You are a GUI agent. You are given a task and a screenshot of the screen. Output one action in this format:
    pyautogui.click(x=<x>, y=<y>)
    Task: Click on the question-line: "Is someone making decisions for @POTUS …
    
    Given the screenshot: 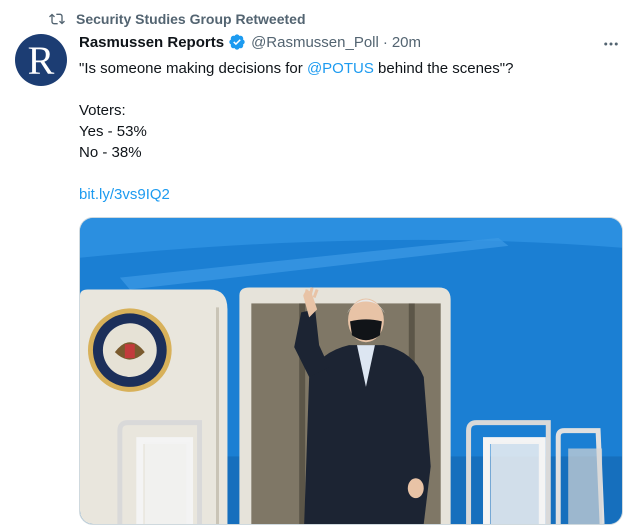 What is the action you would take?
    pyautogui.click(x=349, y=68)
    